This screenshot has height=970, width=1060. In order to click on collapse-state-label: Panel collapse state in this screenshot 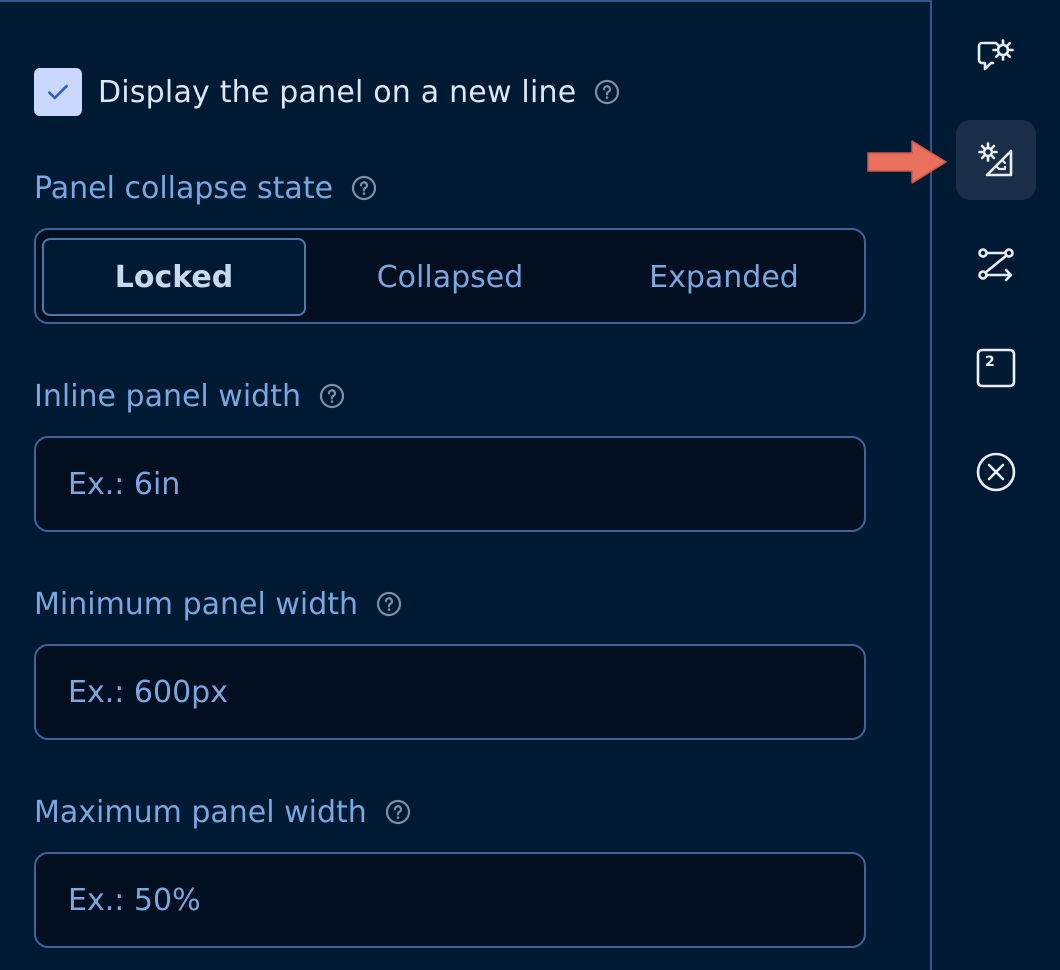, I will do `click(205, 188)`.